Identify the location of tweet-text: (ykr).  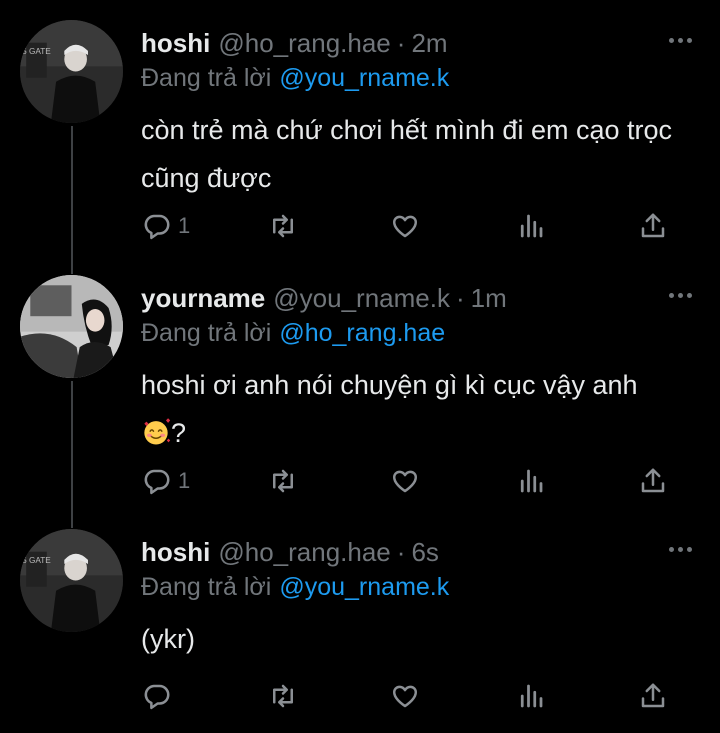
(168, 639).